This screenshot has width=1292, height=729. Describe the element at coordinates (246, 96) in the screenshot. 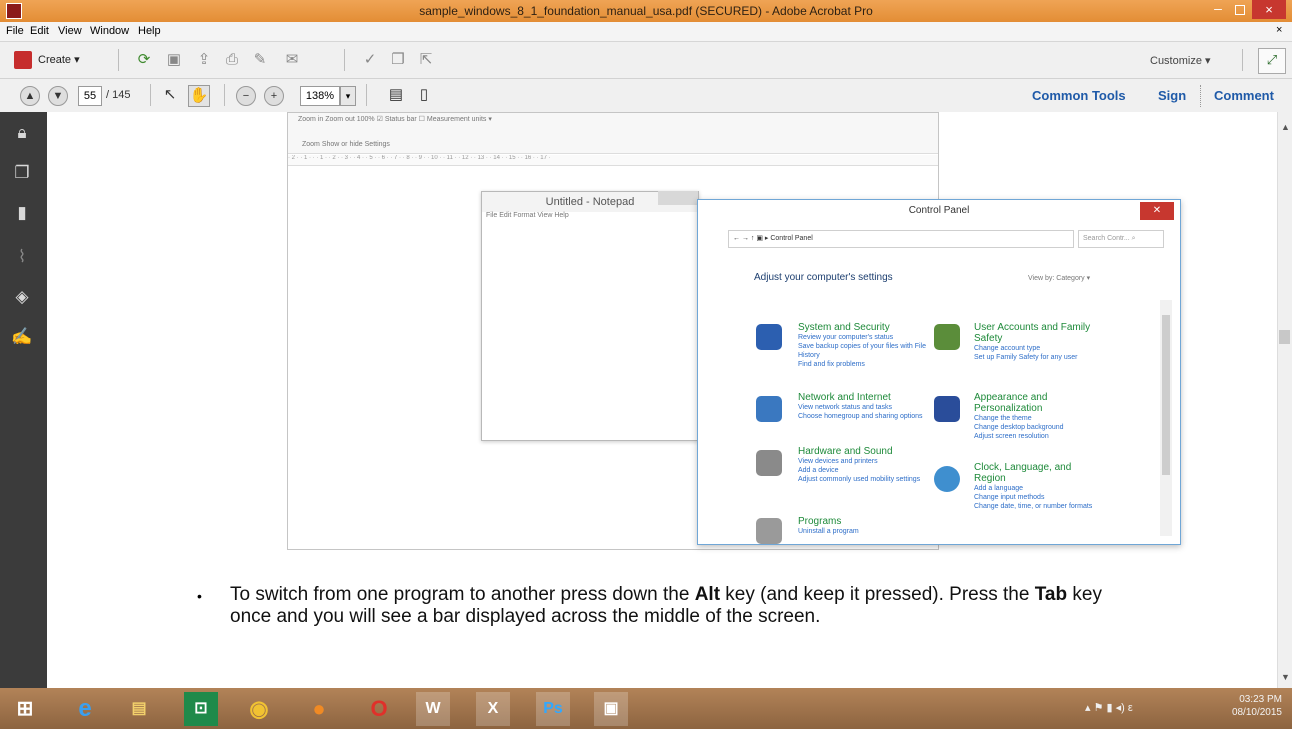

I see `zoom-out-icon: −` at that location.